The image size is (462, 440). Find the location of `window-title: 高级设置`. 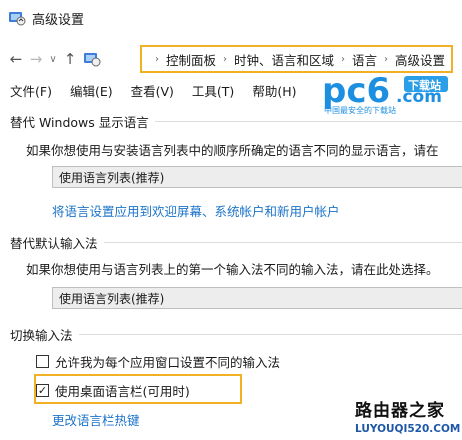

window-title: 高级设置 is located at coordinates (58, 20).